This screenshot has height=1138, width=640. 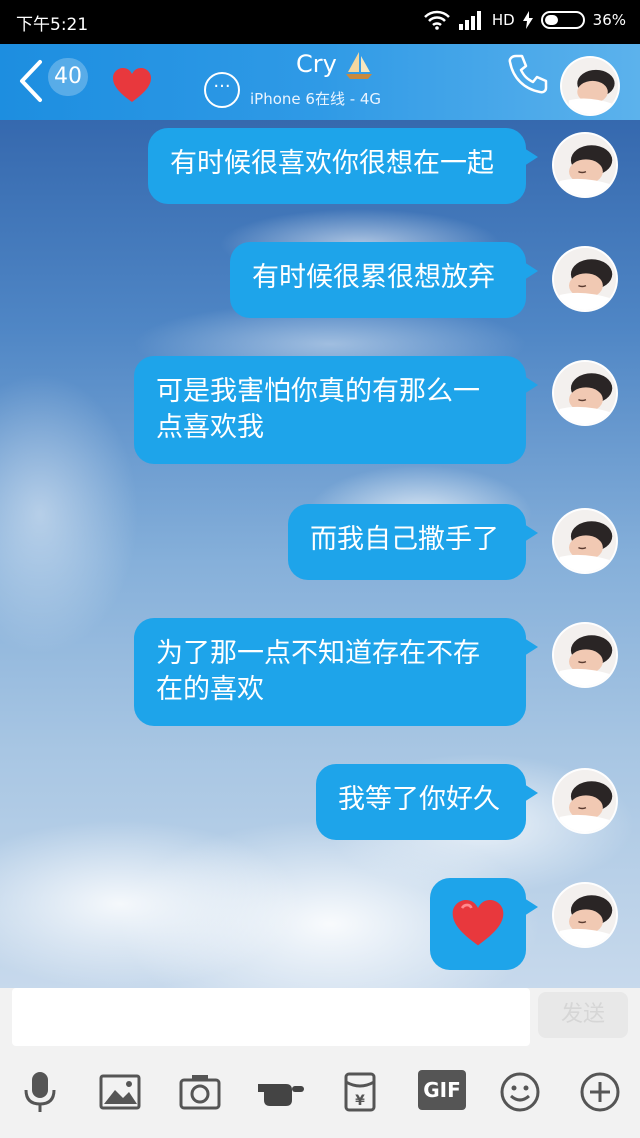 I want to click on favorite-heart-icon, so click(x=132, y=86).